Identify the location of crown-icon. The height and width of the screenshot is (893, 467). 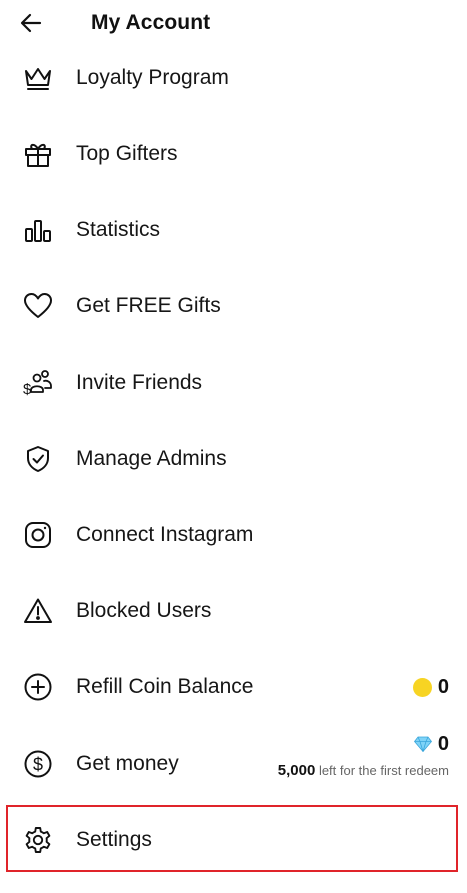
(38, 78).